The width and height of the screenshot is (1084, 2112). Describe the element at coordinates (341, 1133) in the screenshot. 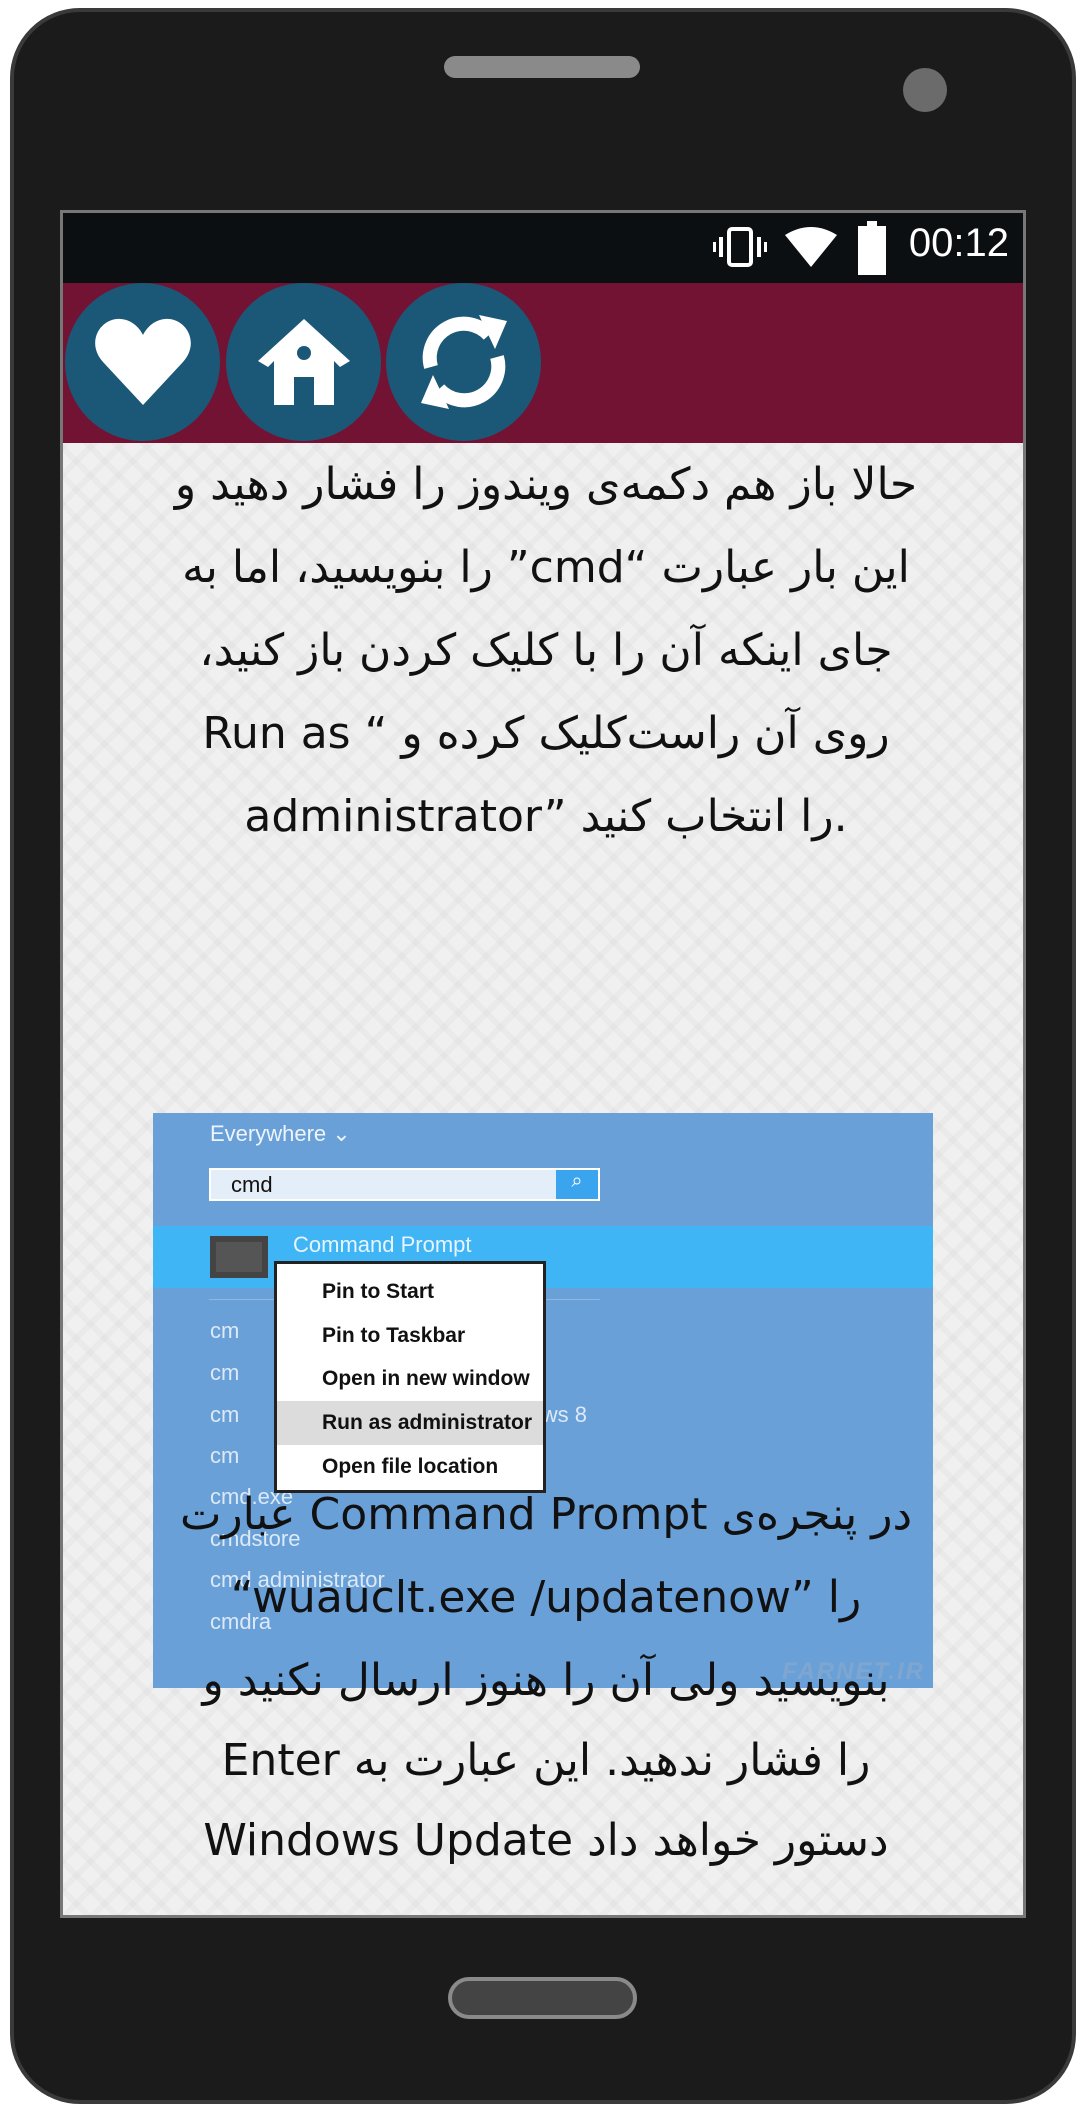

I see `chevron-down-icon: ⌄` at that location.